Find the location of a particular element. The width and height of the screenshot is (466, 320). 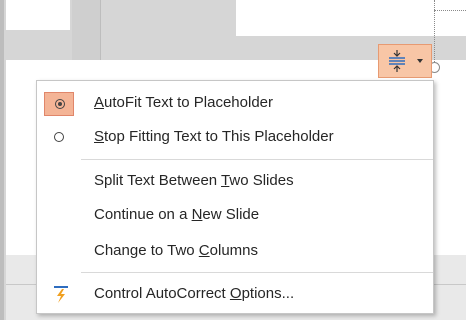

menu-item-selected-highlight is located at coordinates (59, 104).